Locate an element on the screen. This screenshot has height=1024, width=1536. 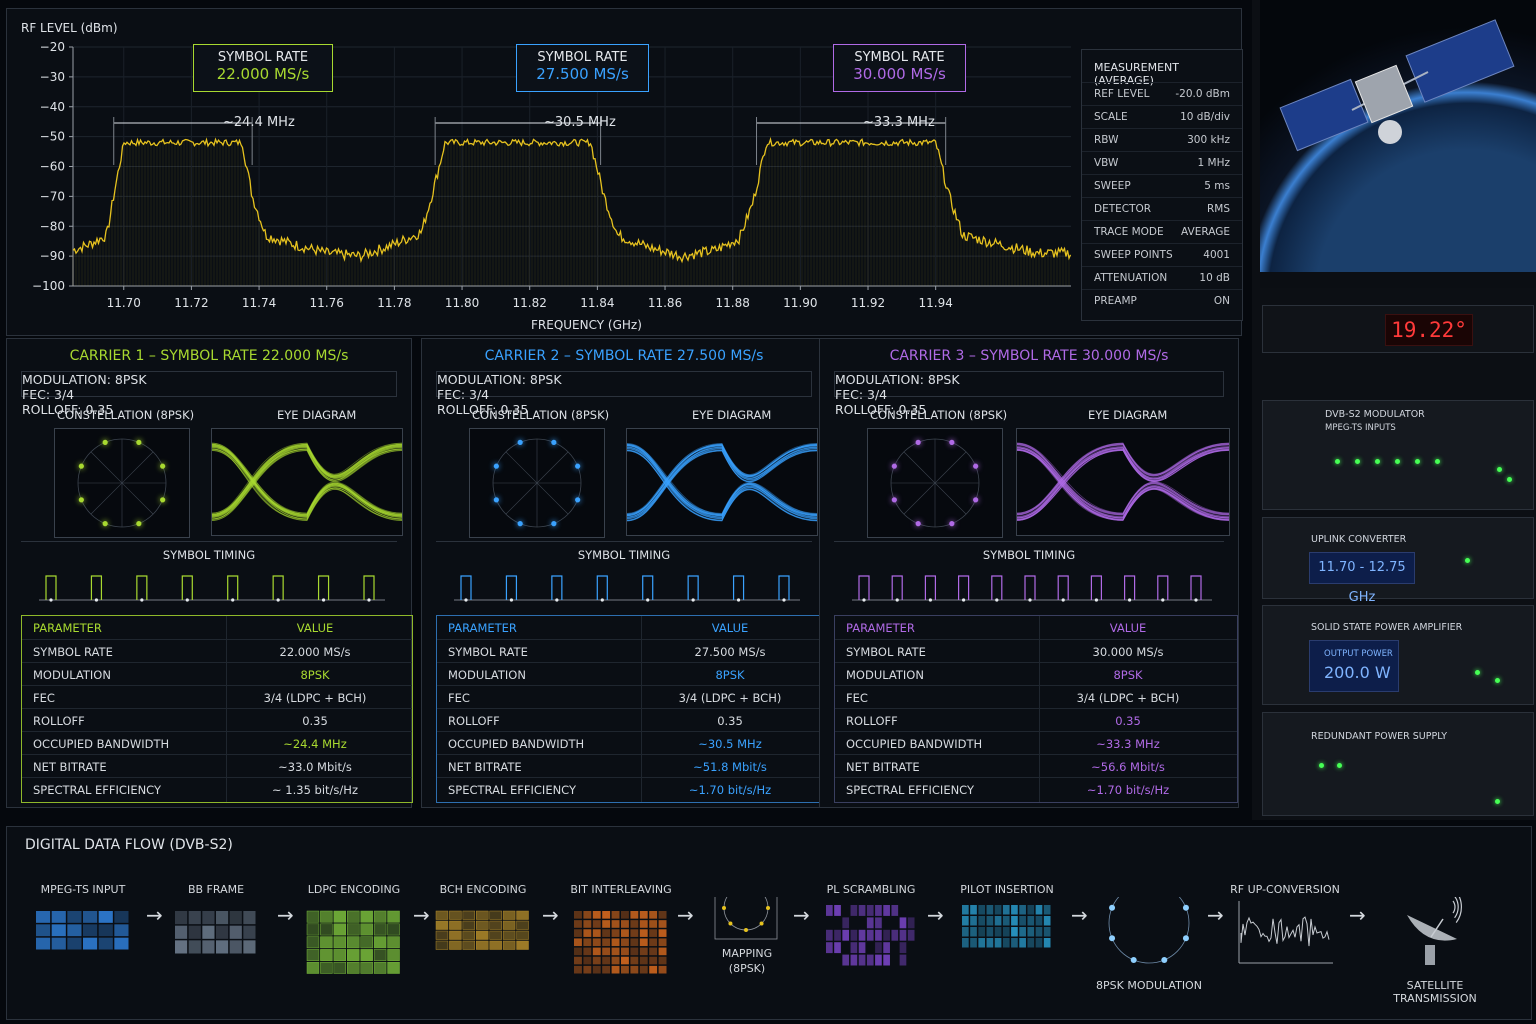
symbol-rate-value: 30.000 MS/s is located at coordinates (899, 74).